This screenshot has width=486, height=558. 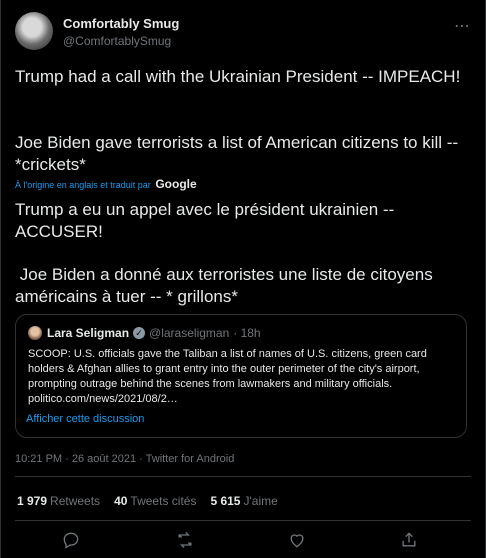 What do you see at coordinates (121, 32) in the screenshot?
I see `author-names: Comfortably Smug @ComfortablySmug` at bounding box center [121, 32].